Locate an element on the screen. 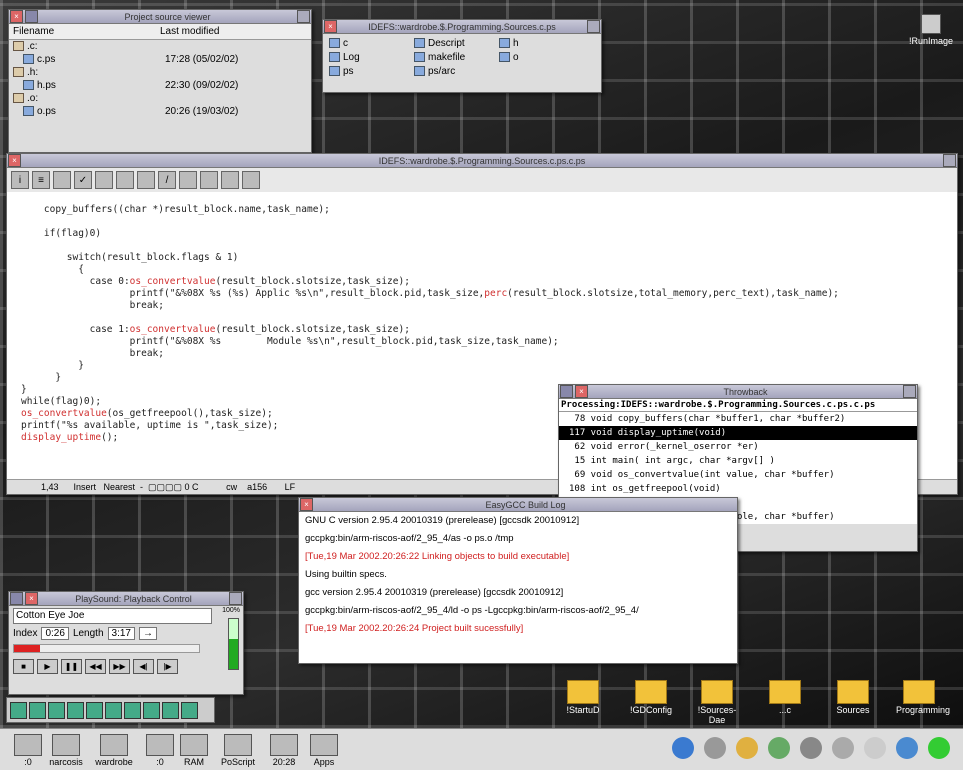 Image resolution: width=963 pixels, height=770 pixels. list-item: h.ps 22:30 (09/02/02) is located at coordinates (160, 85).